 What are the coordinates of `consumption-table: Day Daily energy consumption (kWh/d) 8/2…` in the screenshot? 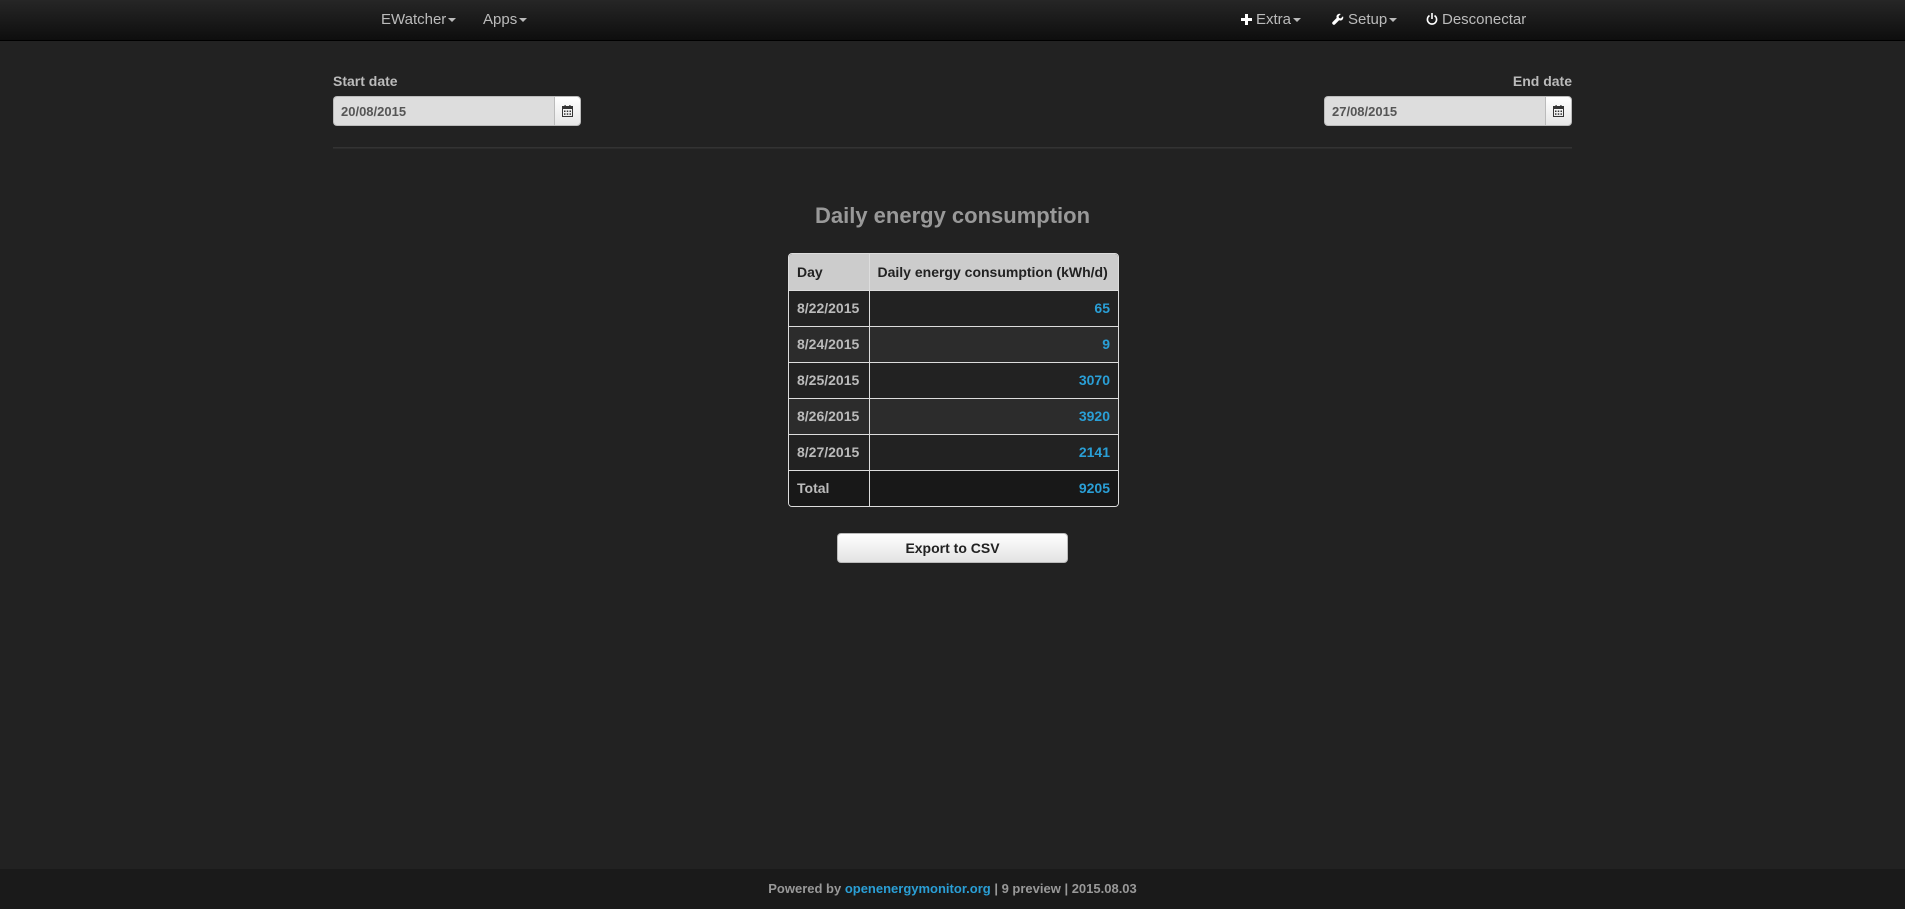 It's located at (953, 380).